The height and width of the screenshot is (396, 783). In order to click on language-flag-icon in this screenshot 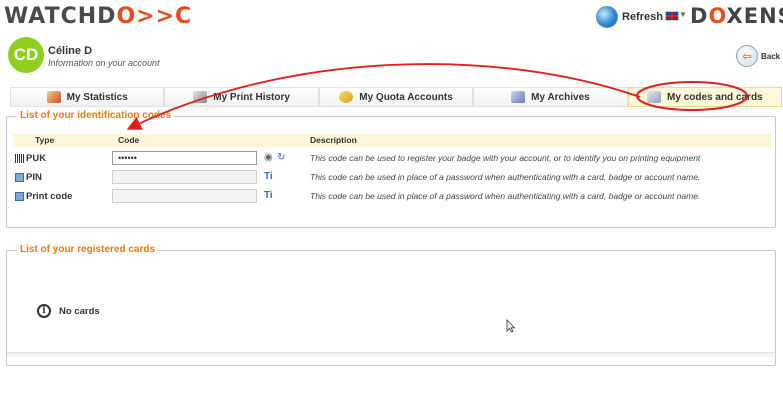, I will do `click(672, 16)`.